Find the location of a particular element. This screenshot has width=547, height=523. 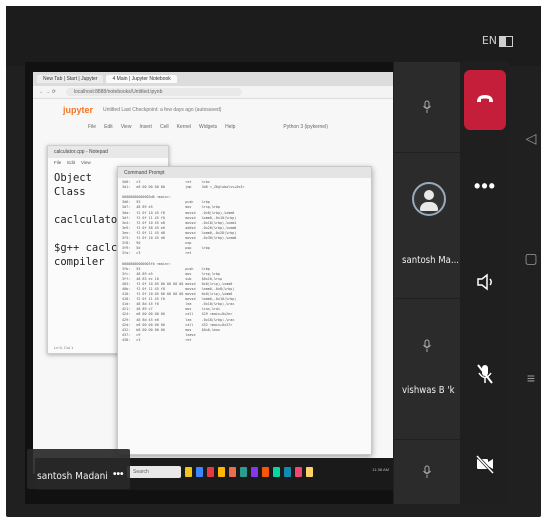

recents-nav-icon: ≡ is located at coordinates (531, 378).